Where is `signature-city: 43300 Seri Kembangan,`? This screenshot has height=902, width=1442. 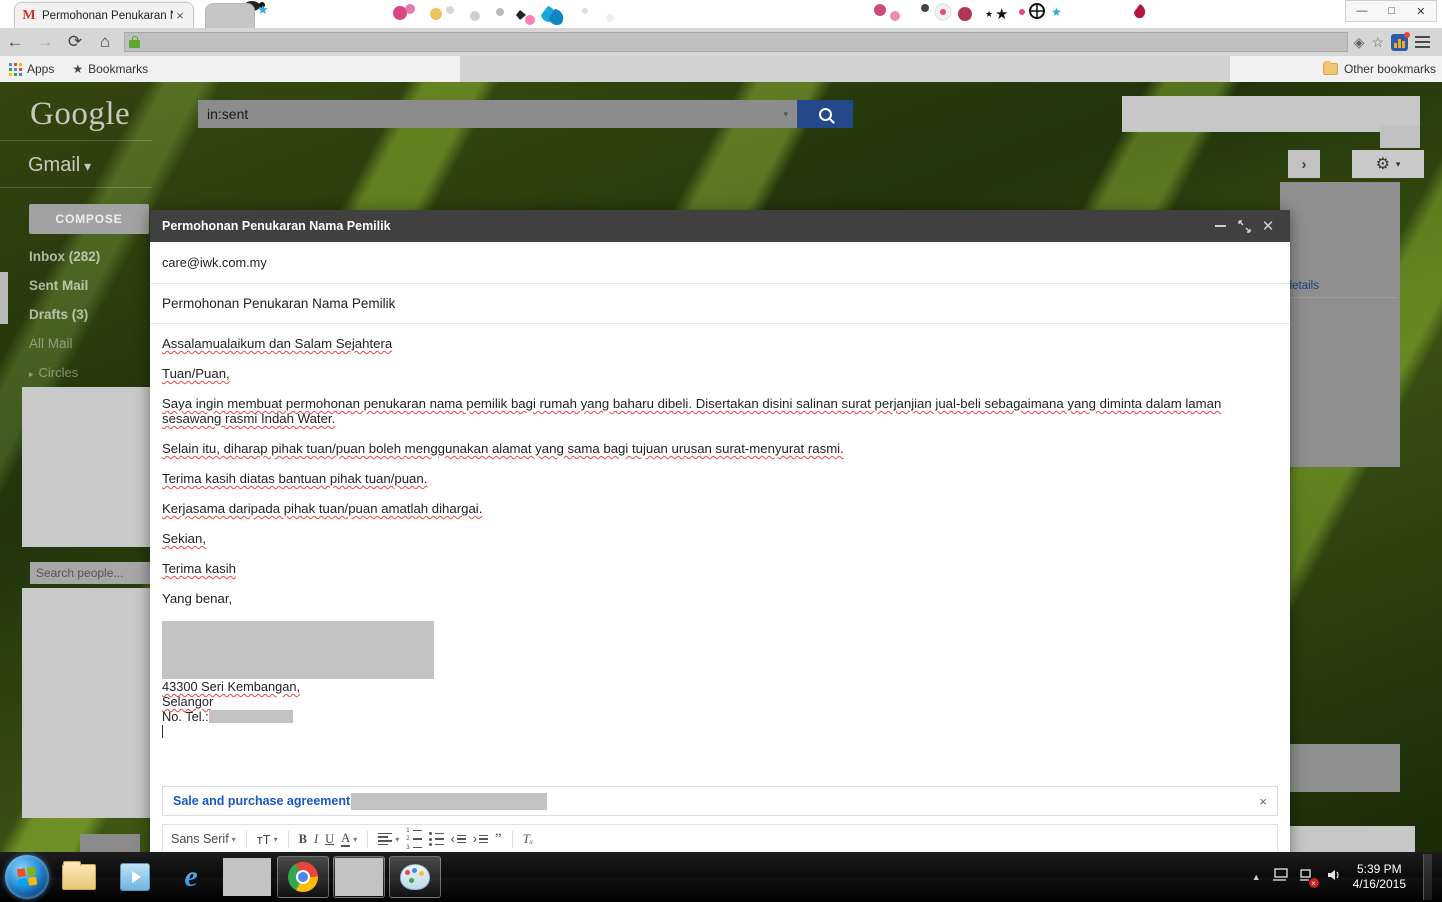 signature-city: 43300 Seri Kembangan, is located at coordinates (231, 686).